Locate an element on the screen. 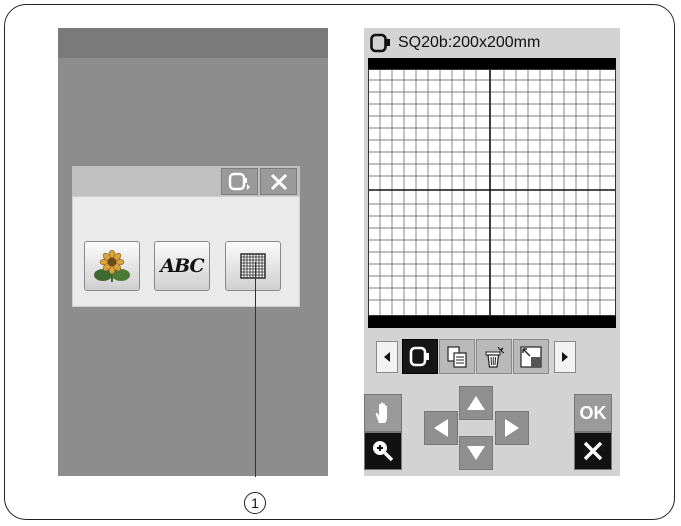 This screenshot has height=526, width=681. delete-tool-button is located at coordinates (494, 356).